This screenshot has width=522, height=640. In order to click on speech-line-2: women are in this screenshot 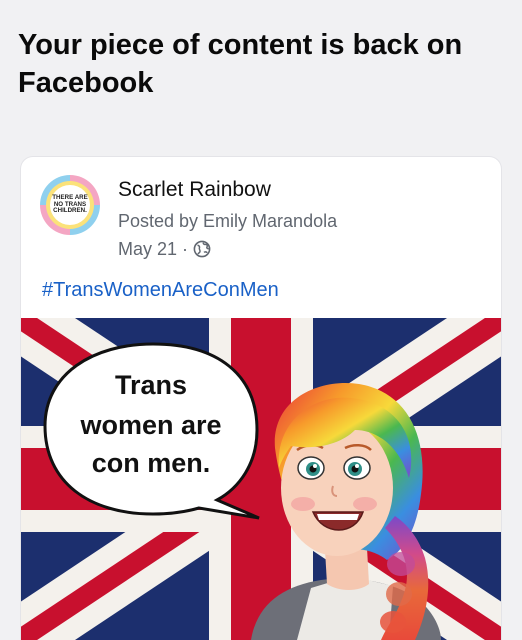, I will do `click(150, 425)`.